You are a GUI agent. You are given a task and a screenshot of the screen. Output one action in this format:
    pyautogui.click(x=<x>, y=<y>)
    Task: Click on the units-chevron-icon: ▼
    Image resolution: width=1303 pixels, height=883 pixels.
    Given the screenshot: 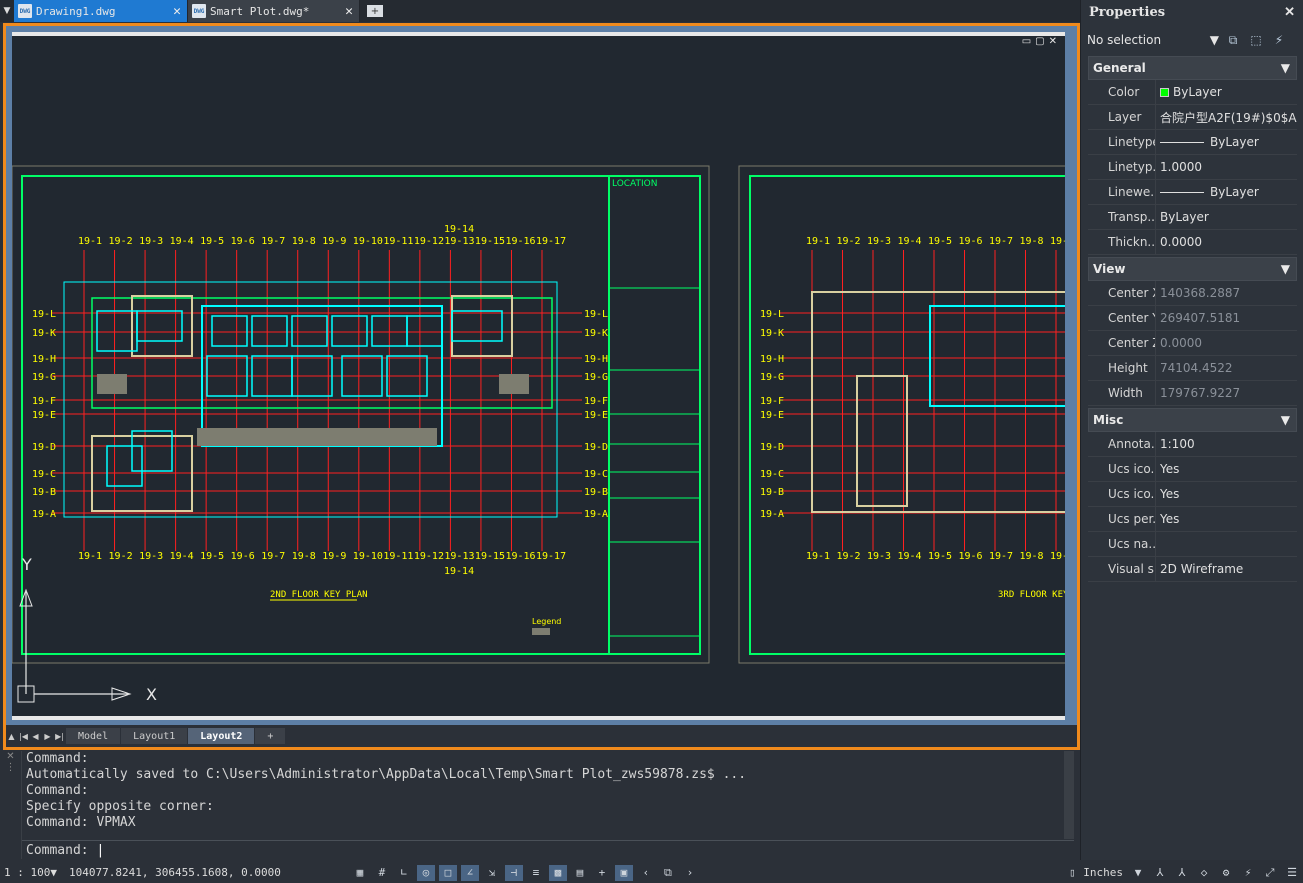 What is the action you would take?
    pyautogui.click(x=1138, y=873)
    